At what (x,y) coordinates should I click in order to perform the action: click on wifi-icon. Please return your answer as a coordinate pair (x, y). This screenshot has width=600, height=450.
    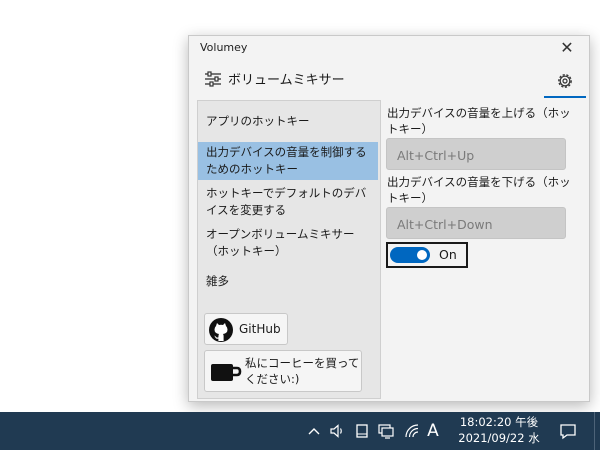
    Looking at the image, I should click on (412, 431).